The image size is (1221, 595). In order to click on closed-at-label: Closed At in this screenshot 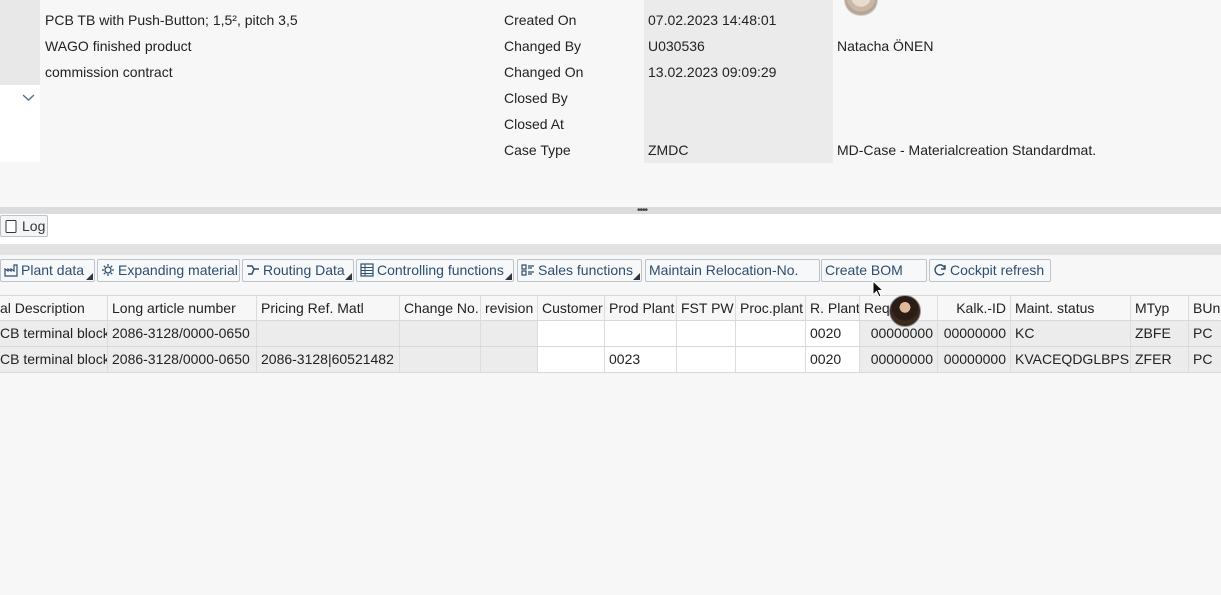, I will do `click(534, 124)`.